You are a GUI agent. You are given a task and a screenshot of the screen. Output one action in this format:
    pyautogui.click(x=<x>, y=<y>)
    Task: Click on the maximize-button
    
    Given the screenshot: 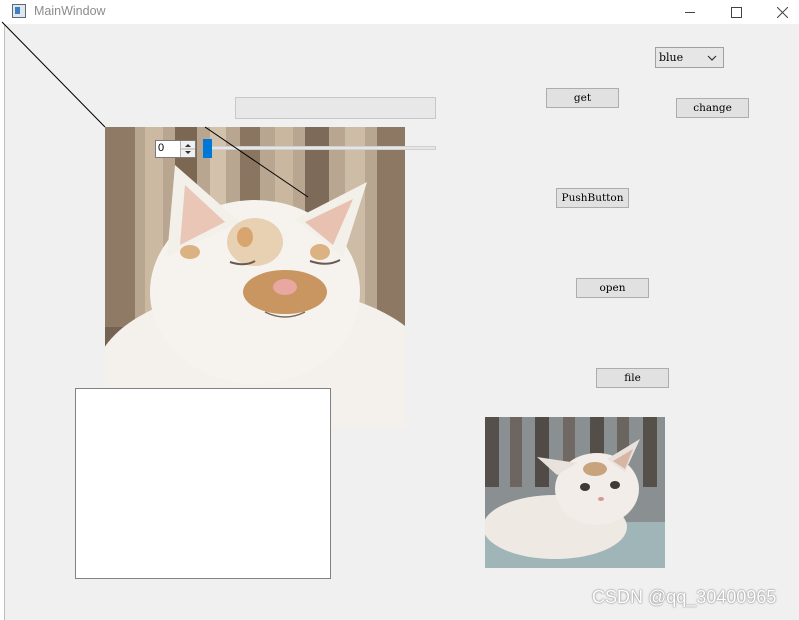 What is the action you would take?
    pyautogui.click(x=736, y=12)
    